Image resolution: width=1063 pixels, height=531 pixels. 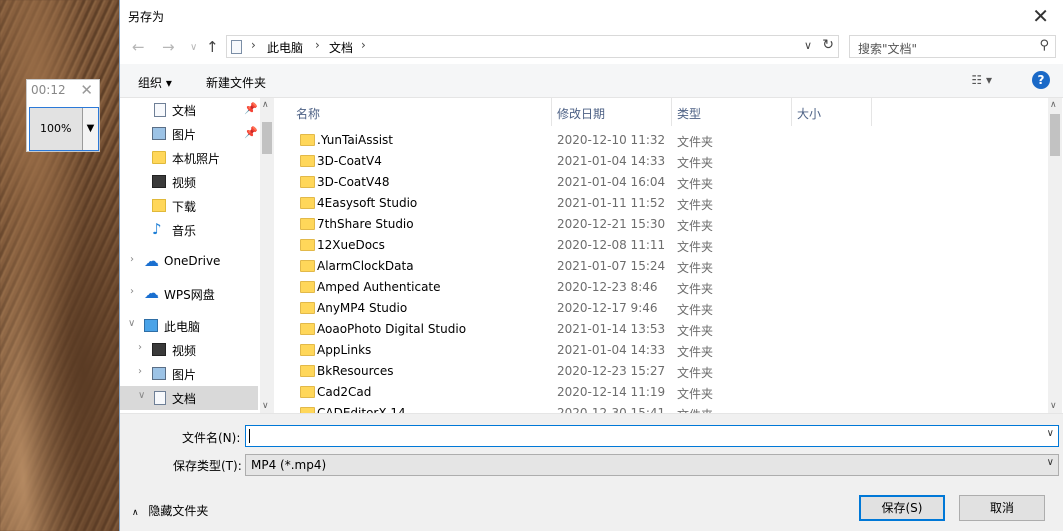 What do you see at coordinates (236, 82) in the screenshot?
I see `new-folder-button: 新建文件夹` at bounding box center [236, 82].